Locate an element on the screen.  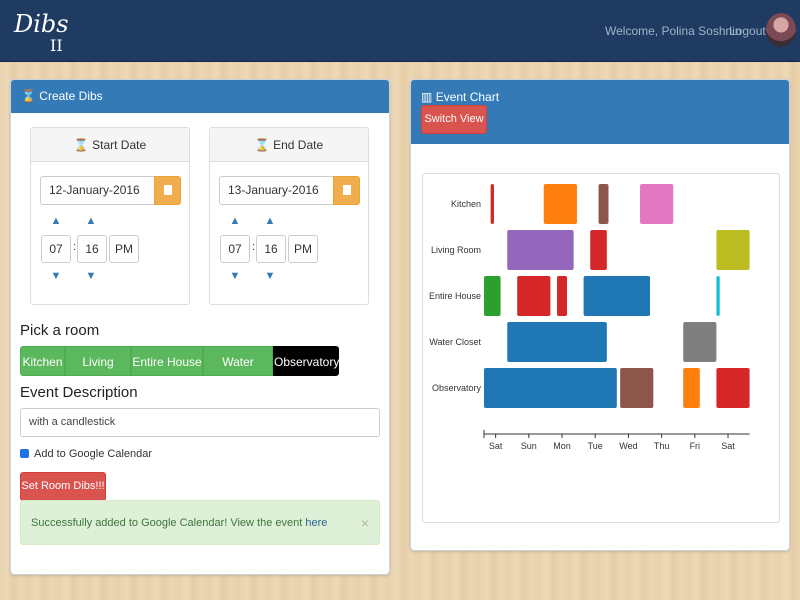
create-dibs-header: ⌛ Create Dibs is located at coordinates (200, 96).